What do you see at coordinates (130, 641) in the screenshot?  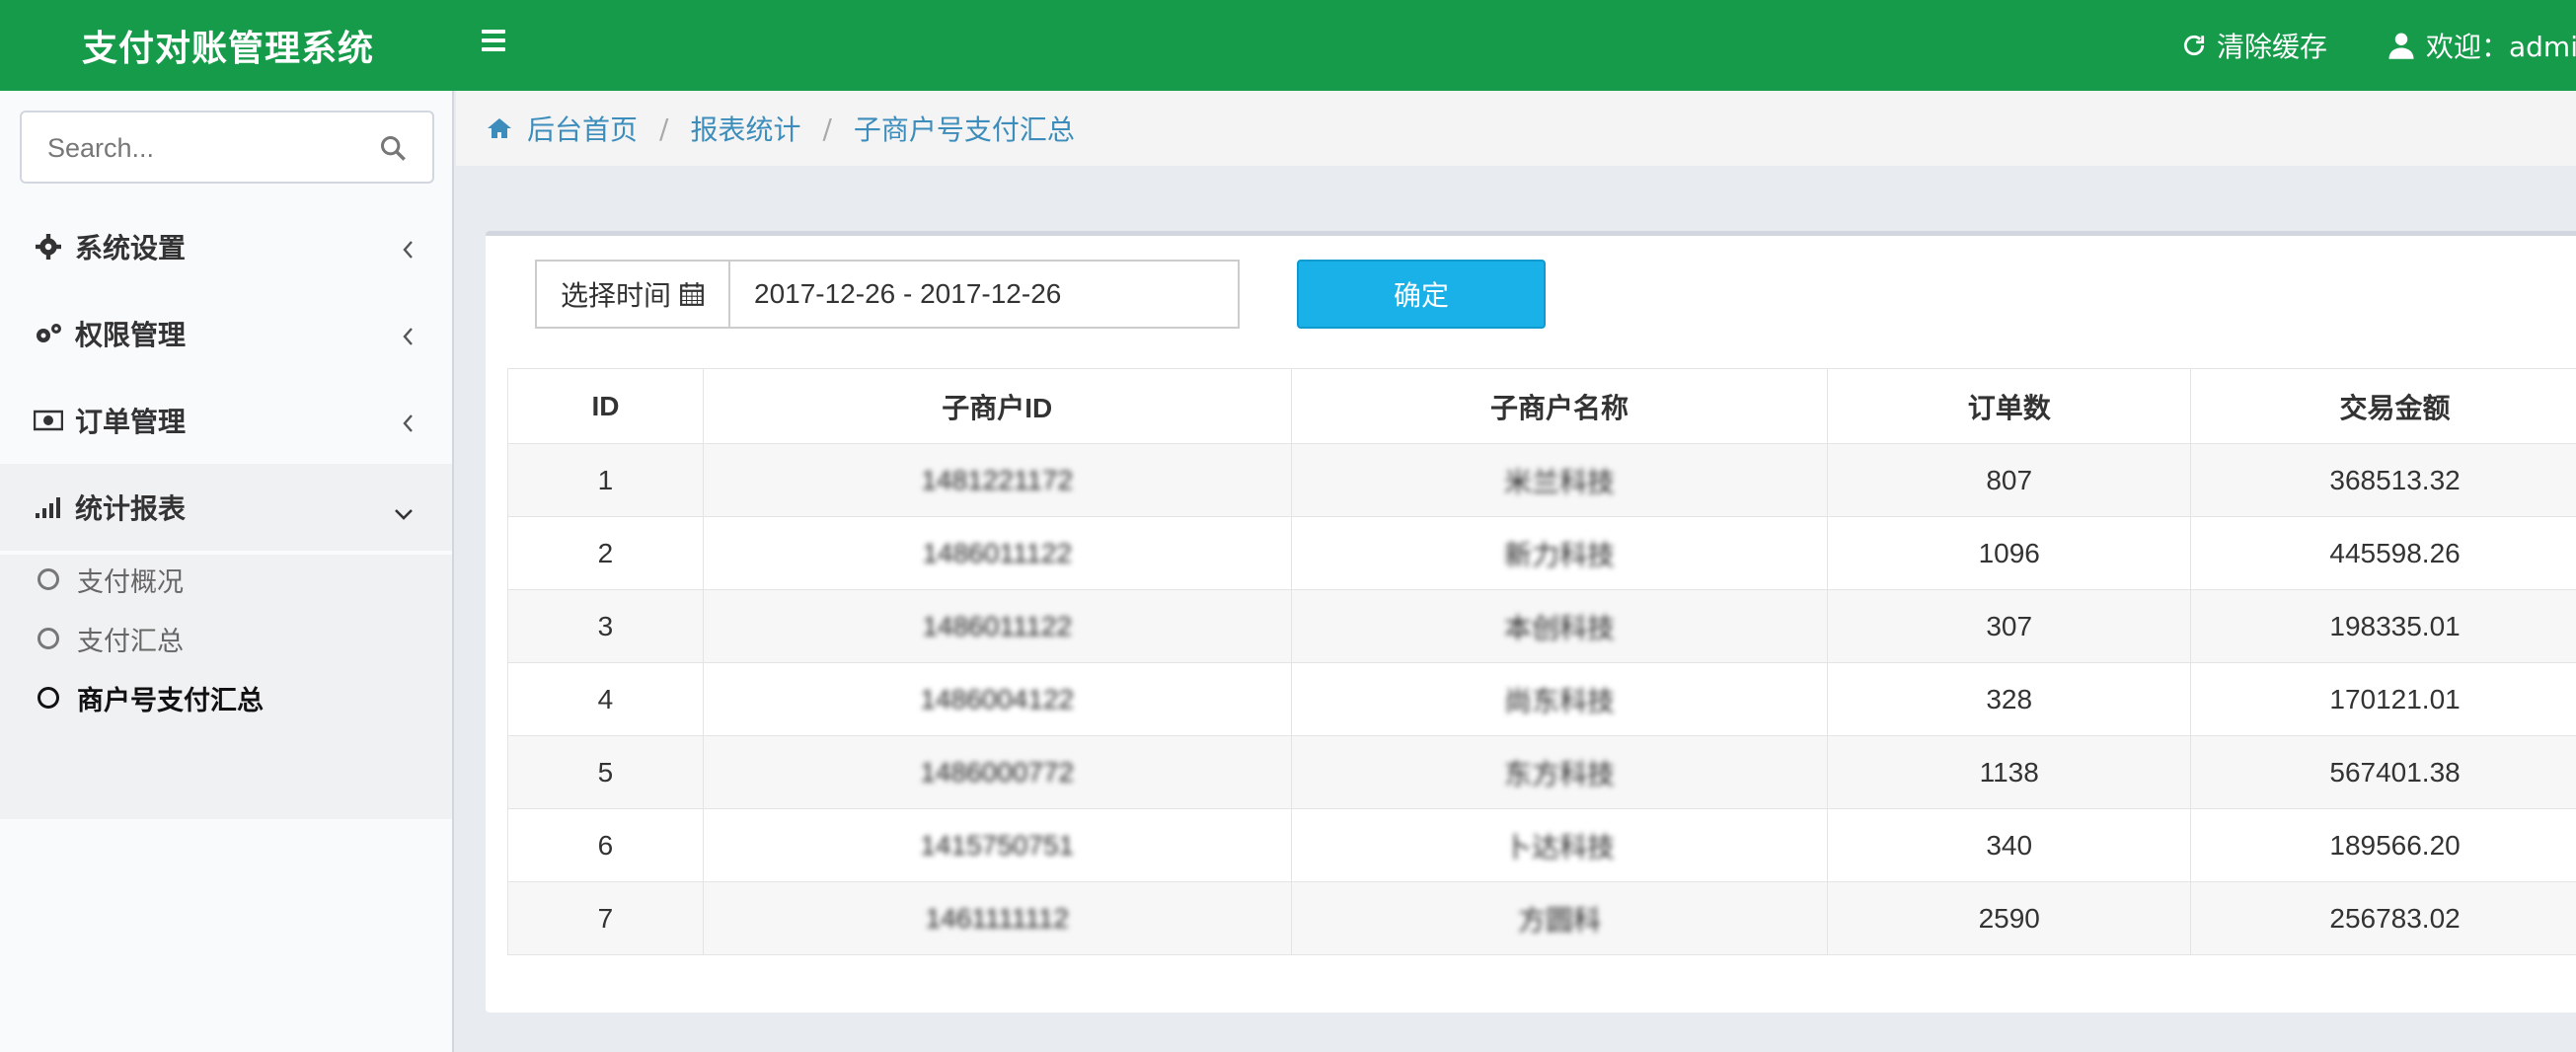 I see `sidebar-subitem-label: 支付汇总` at bounding box center [130, 641].